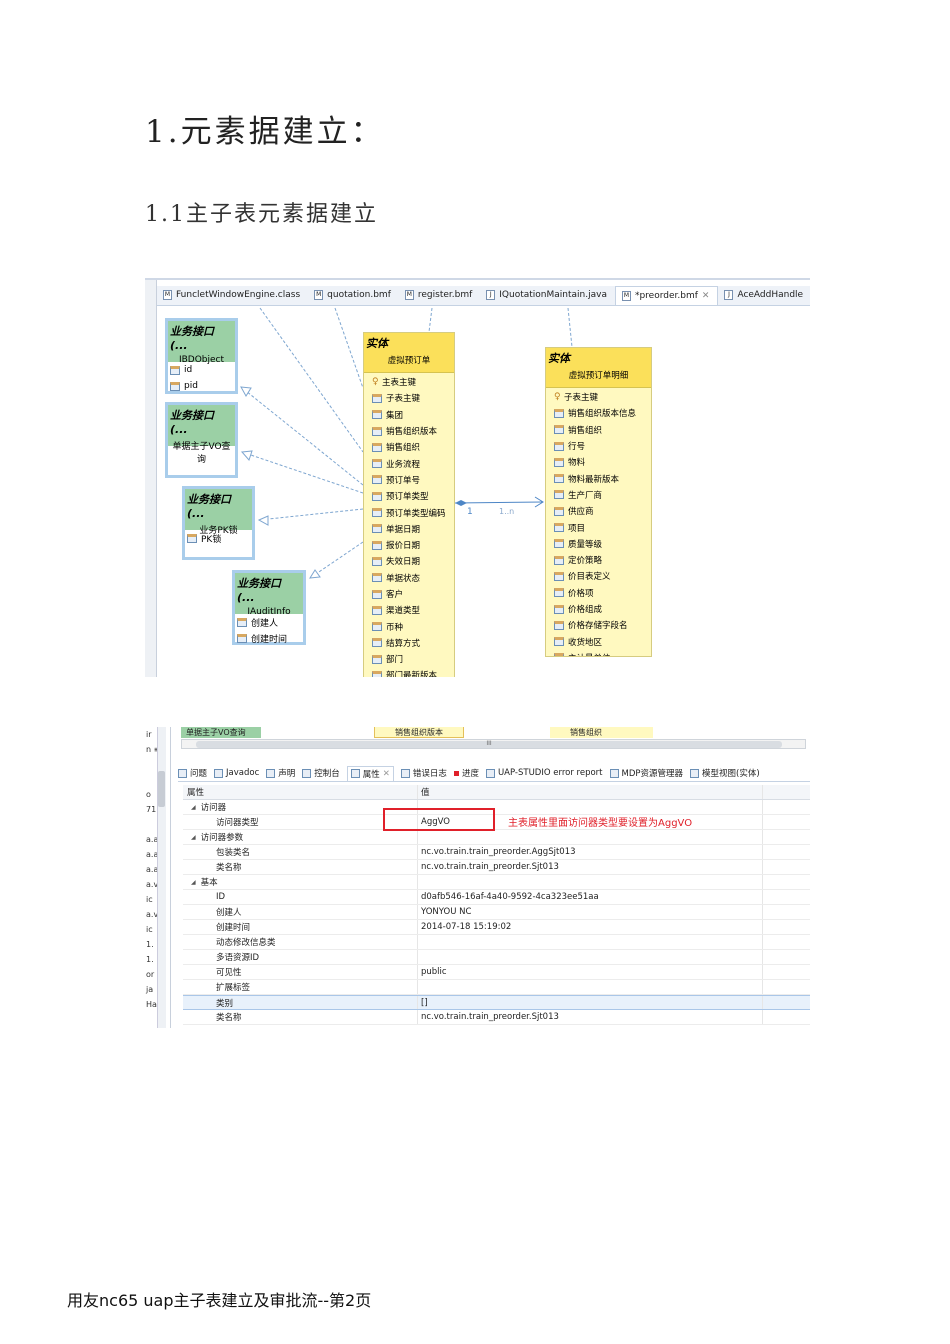 Image resolution: width=950 pixels, height=1344 pixels. Describe the element at coordinates (218, 538) in the screenshot. I see `interface-field: PK锁` at that location.